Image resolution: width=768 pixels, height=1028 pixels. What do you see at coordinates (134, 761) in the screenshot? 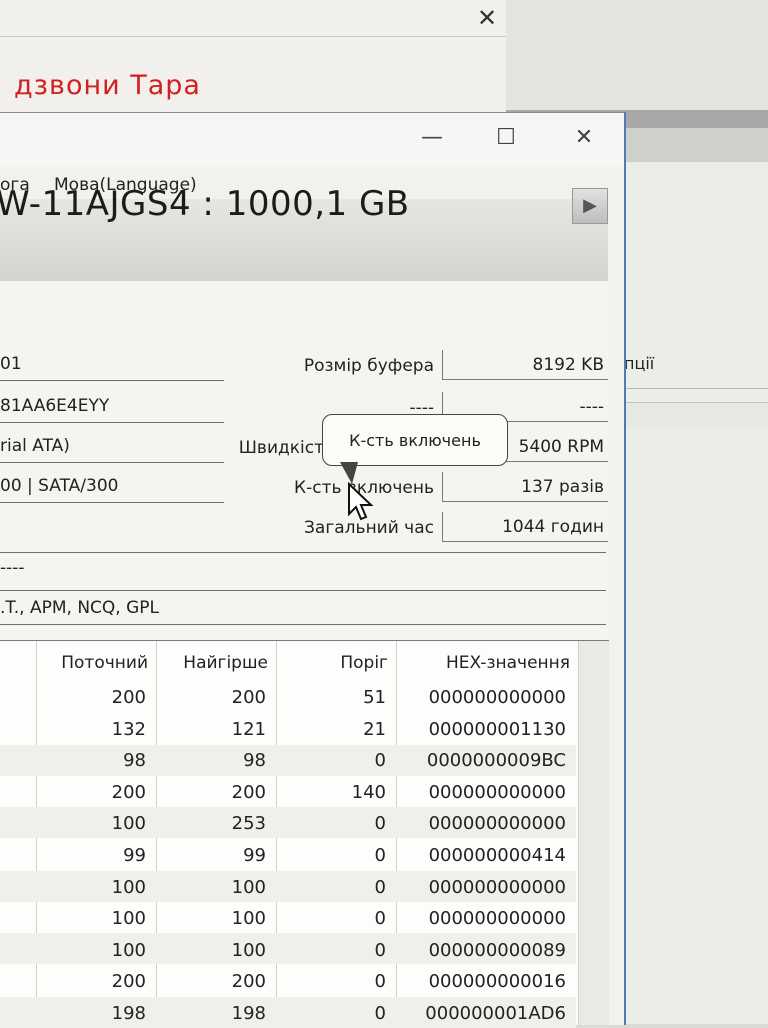
I see `table-cell-current: 98` at bounding box center [134, 761].